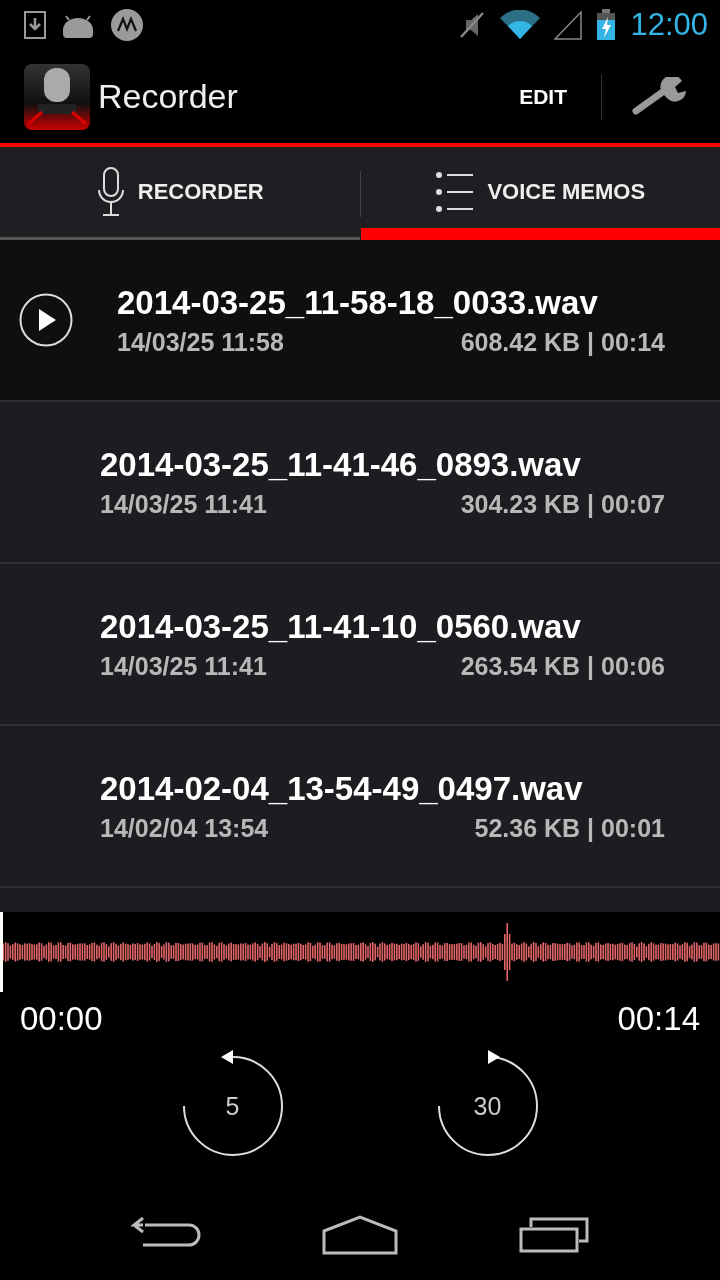 This screenshot has width=720, height=1280. What do you see at coordinates (520, 25) in the screenshot?
I see `wifi-icon` at bounding box center [520, 25].